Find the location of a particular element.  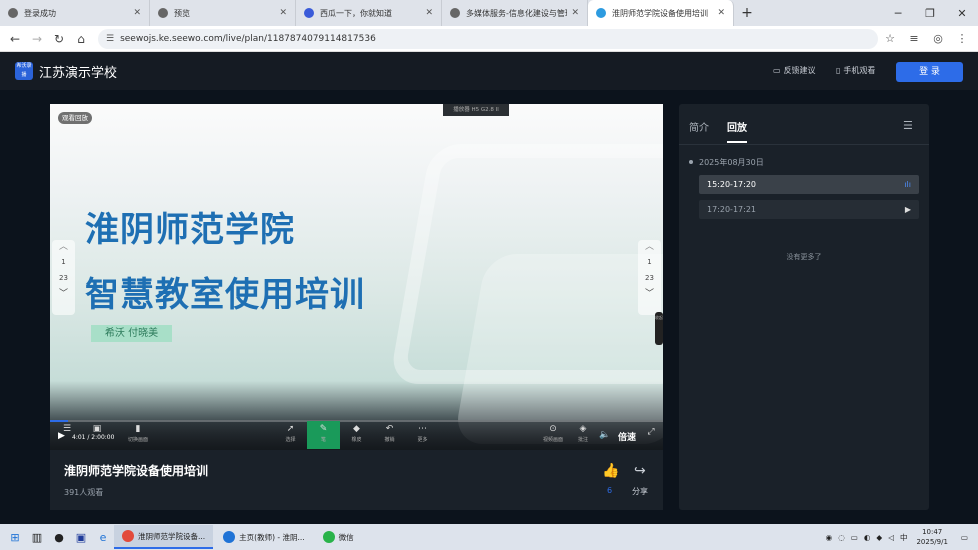

volume-icon: 🔈 is located at coordinates (605, 435).